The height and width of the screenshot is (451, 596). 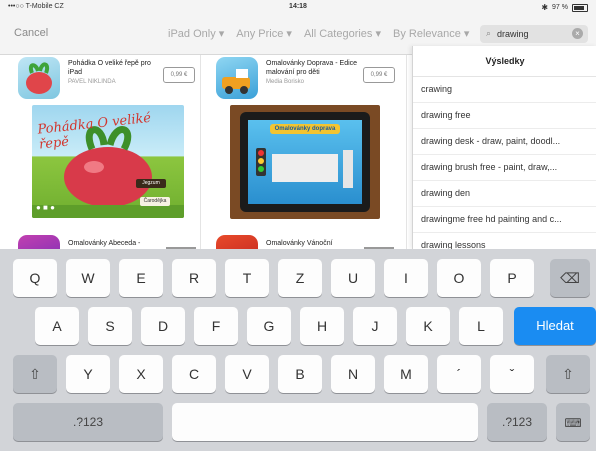 I want to click on filter-category-label: All Categories, so click(x=338, y=34).